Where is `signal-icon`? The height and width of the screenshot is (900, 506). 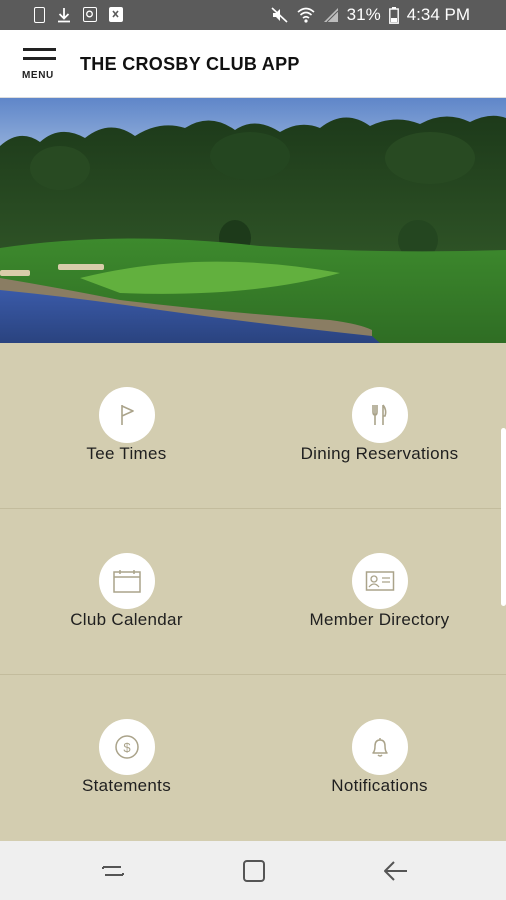
signal-icon is located at coordinates (331, 15).